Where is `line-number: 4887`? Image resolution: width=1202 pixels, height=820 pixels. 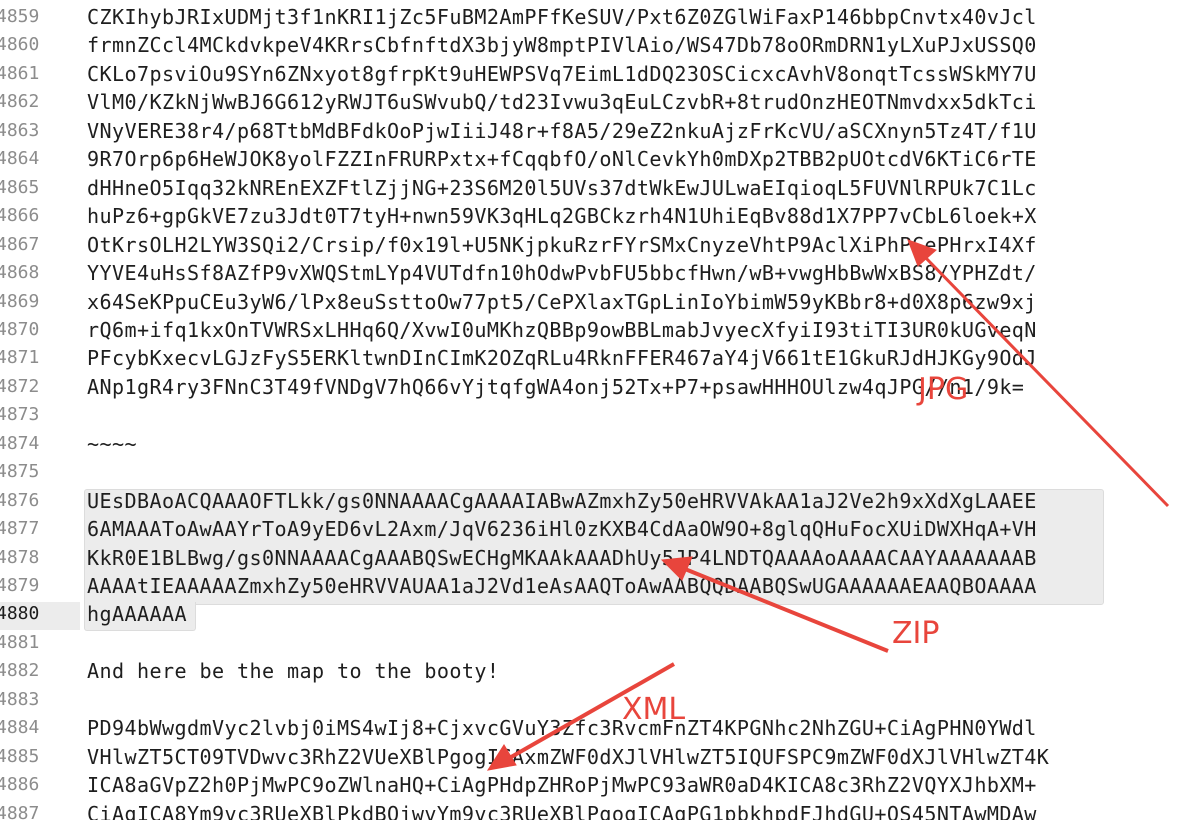
line-number: 4887 is located at coordinates (20, 811).